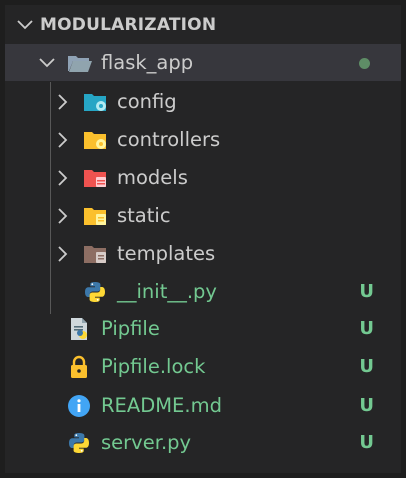 The height and width of the screenshot is (478, 406). What do you see at coordinates (203, 442) in the screenshot?
I see `tree-item-server-py: server.py U` at bounding box center [203, 442].